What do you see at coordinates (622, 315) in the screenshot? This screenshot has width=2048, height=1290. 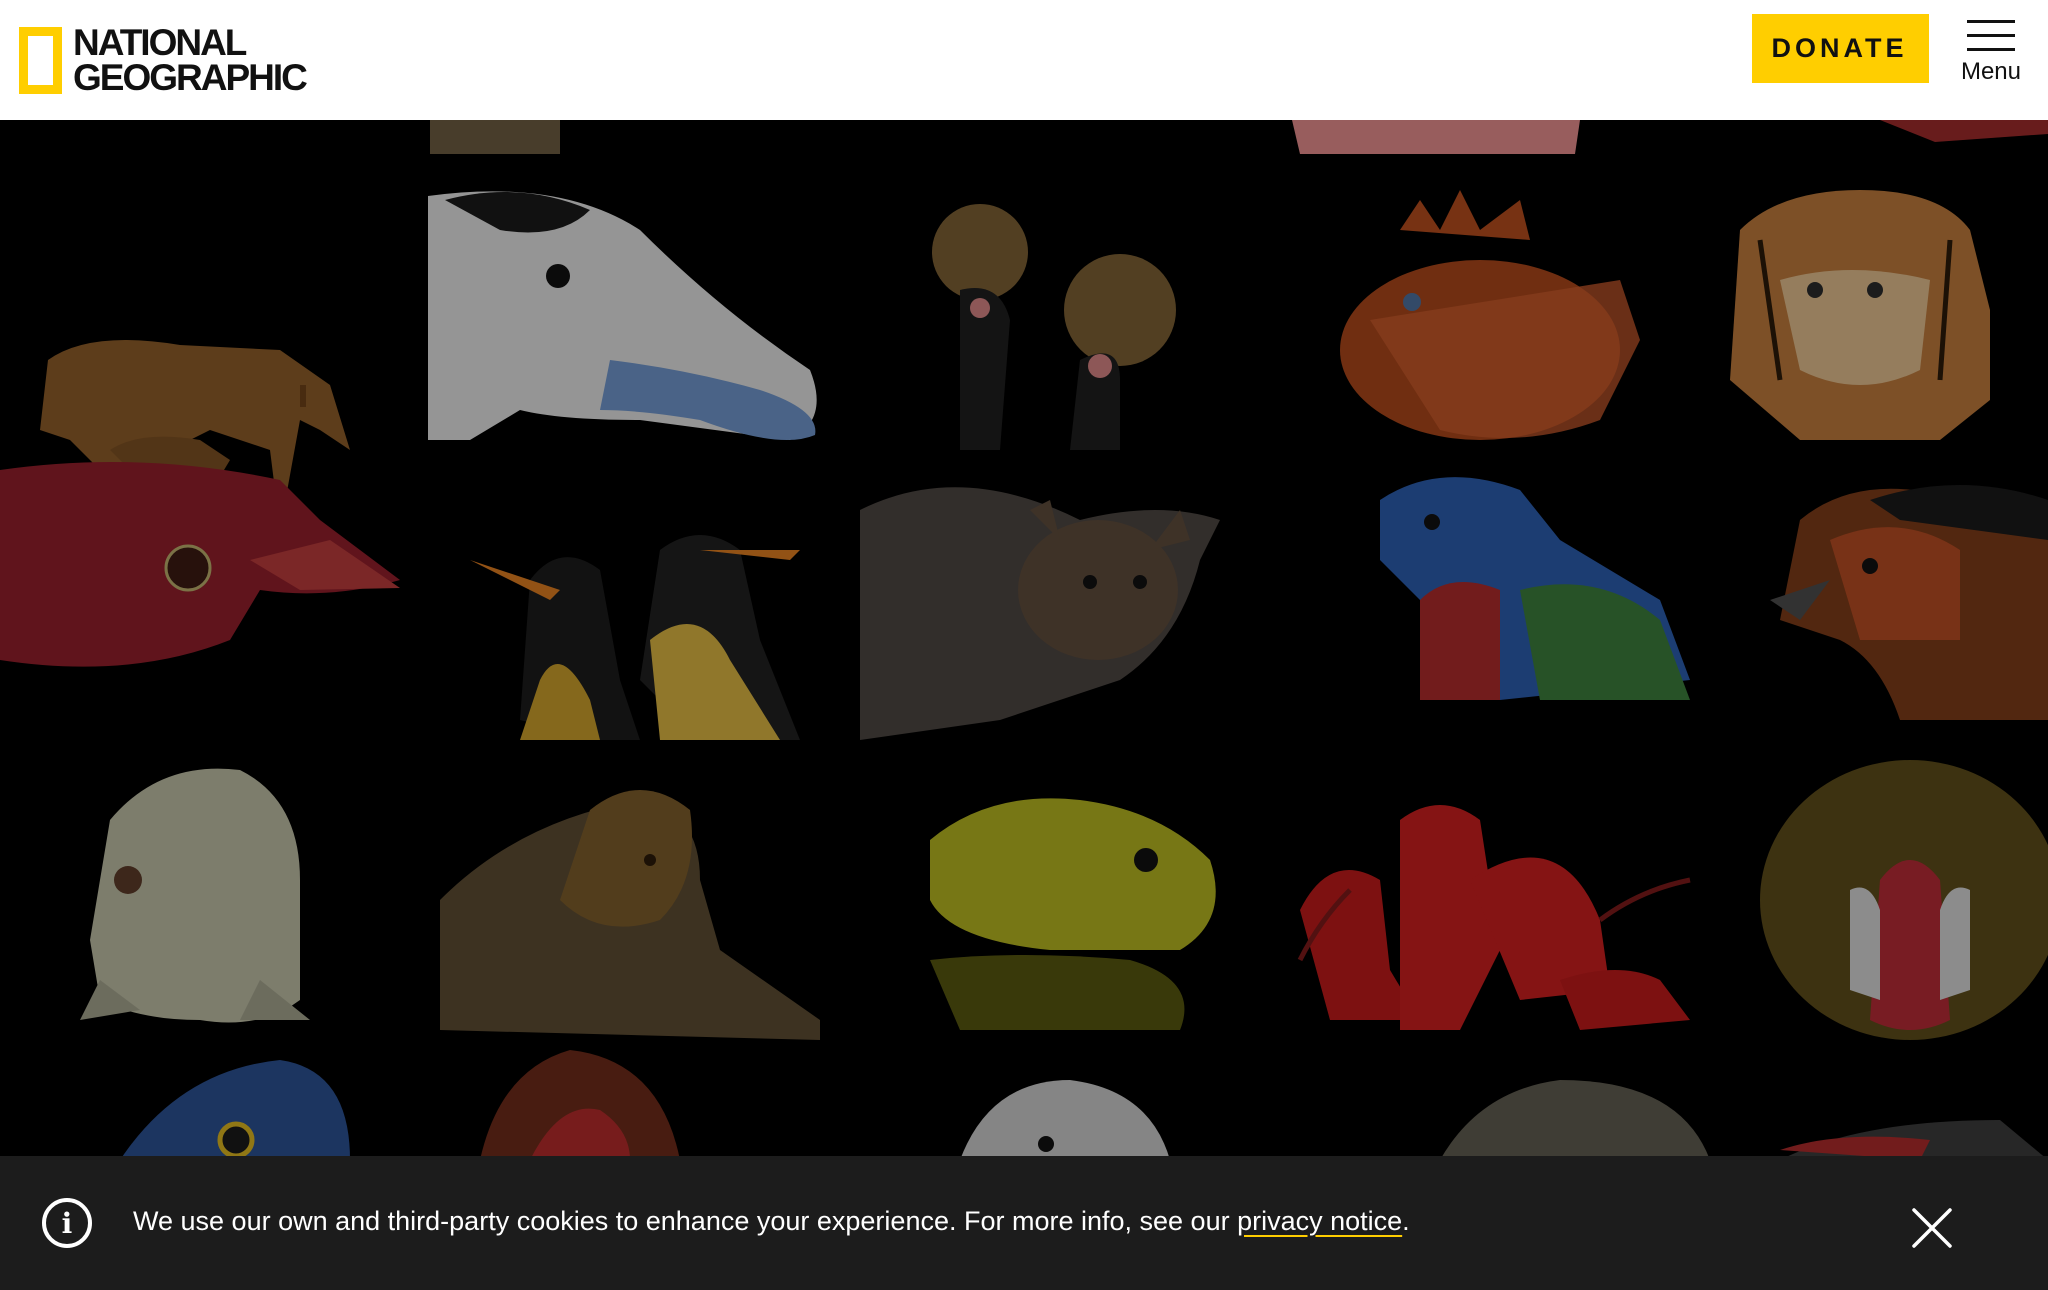 I see `steamer-duck-tile` at bounding box center [622, 315].